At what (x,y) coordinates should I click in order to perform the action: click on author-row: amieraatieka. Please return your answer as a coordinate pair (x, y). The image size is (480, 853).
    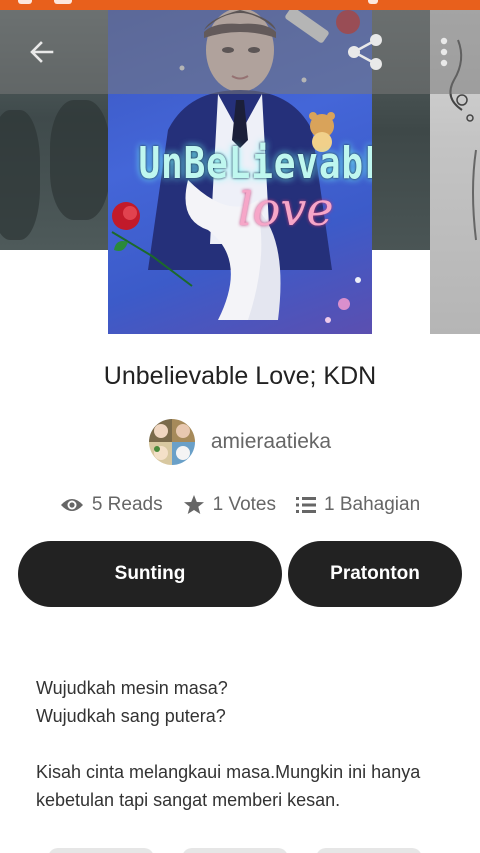
    Looking at the image, I should click on (240, 442).